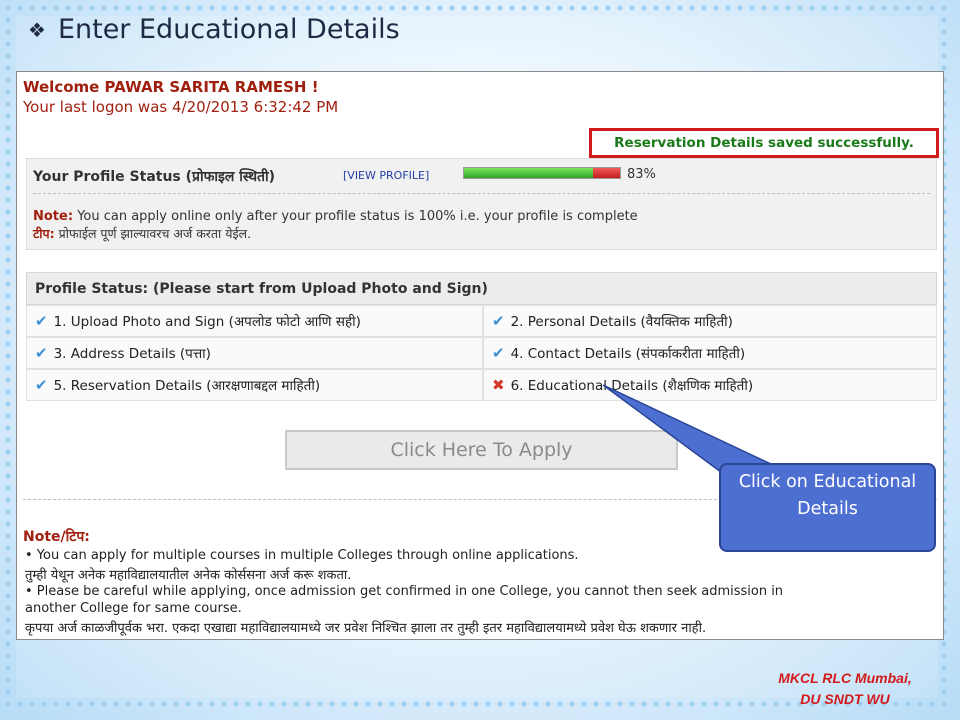 This screenshot has width=960, height=720. Describe the element at coordinates (845, 689) in the screenshot. I see `footer-credit: MKCL RLC Mumbai, DU SNDT WU` at that location.